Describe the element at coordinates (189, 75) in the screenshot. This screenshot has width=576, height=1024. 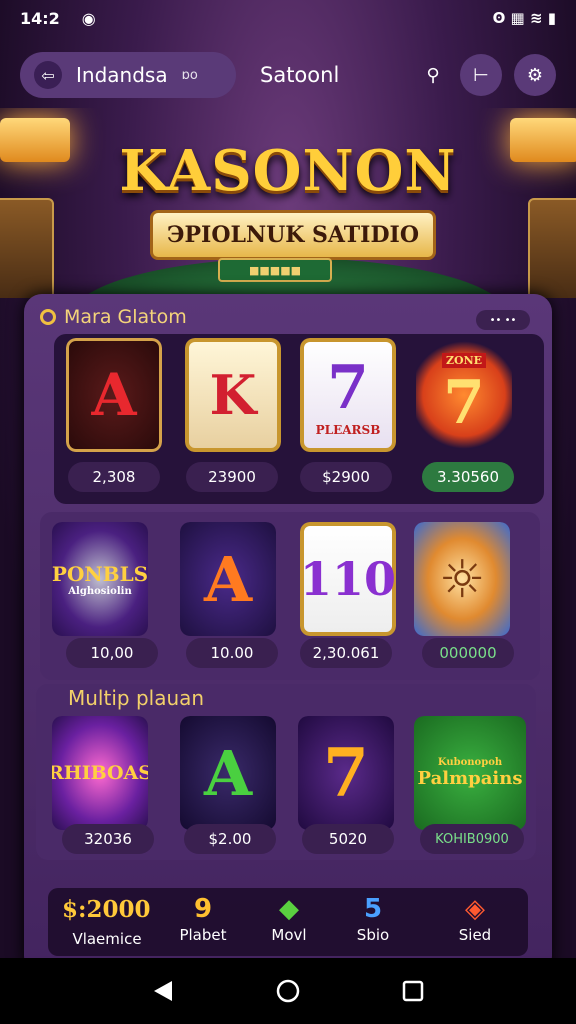
I see `menu-suffix: ɒo` at that location.